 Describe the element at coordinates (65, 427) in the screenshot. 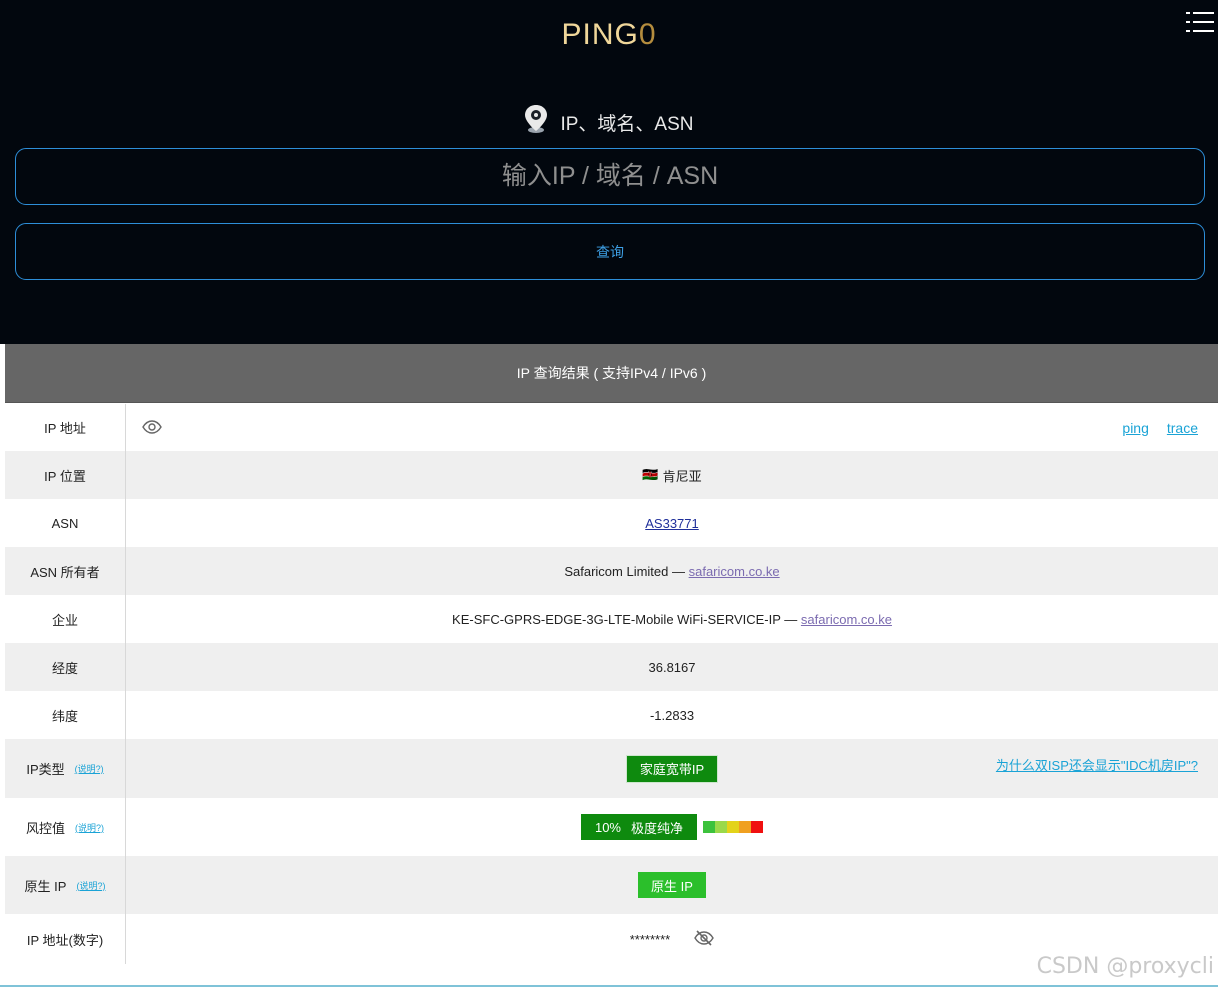

I see `label-ip-address: IP 地址` at that location.